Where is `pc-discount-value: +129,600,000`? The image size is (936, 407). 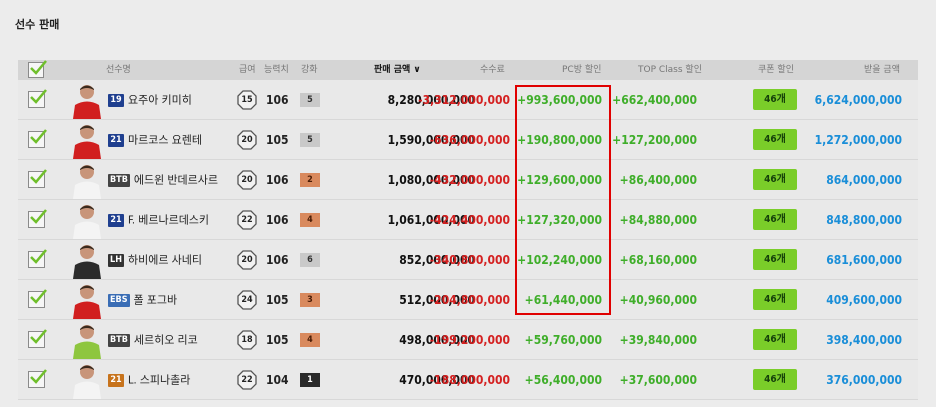
pc-discount-value: +129,600,000 is located at coordinates (559, 180).